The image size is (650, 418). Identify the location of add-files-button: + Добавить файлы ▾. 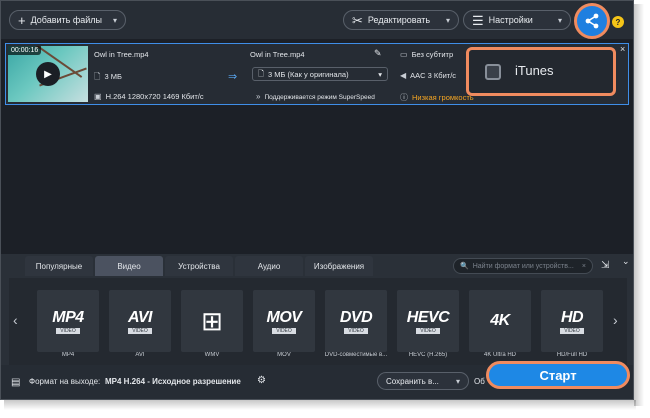
(67, 20).